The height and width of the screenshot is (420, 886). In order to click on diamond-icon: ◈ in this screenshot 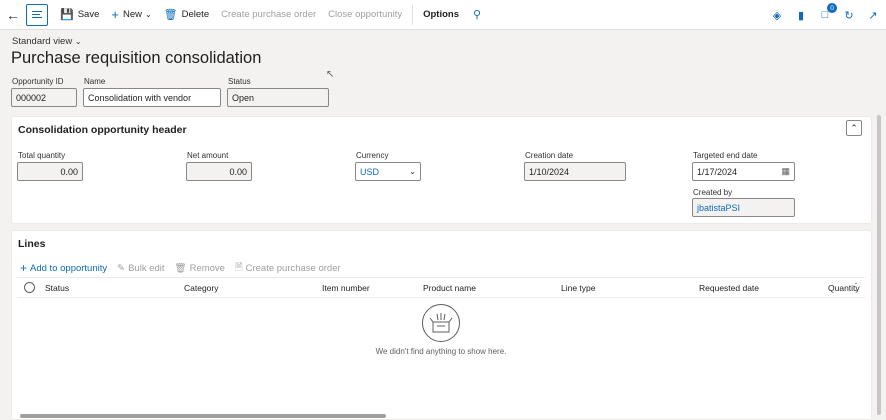, I will do `click(777, 15)`.